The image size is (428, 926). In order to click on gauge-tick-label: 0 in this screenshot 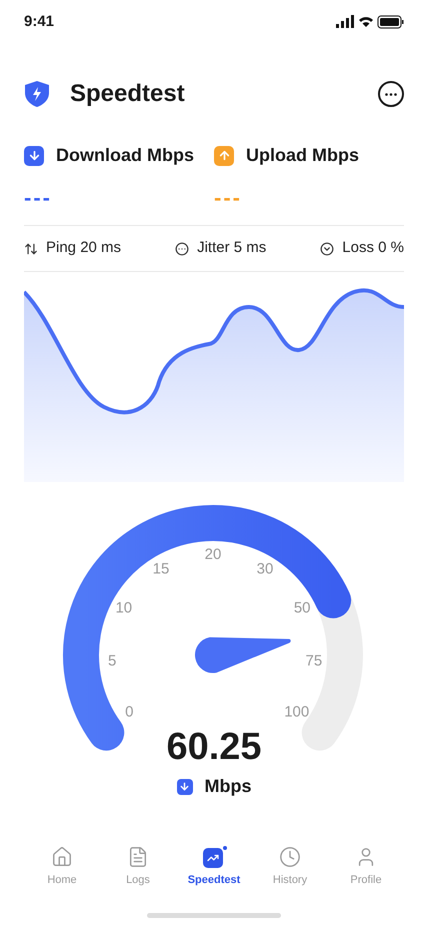, I will do `click(129, 711)`.